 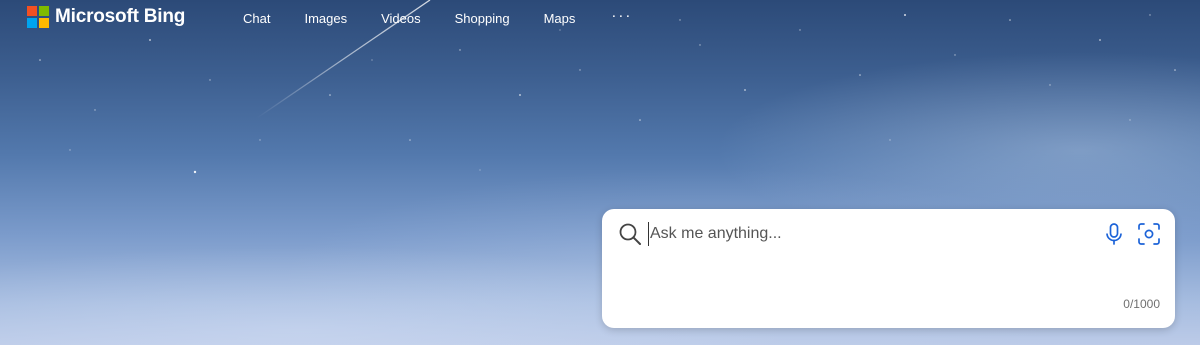 What do you see at coordinates (38, 17) in the screenshot?
I see `microsoft-logo-icon` at bounding box center [38, 17].